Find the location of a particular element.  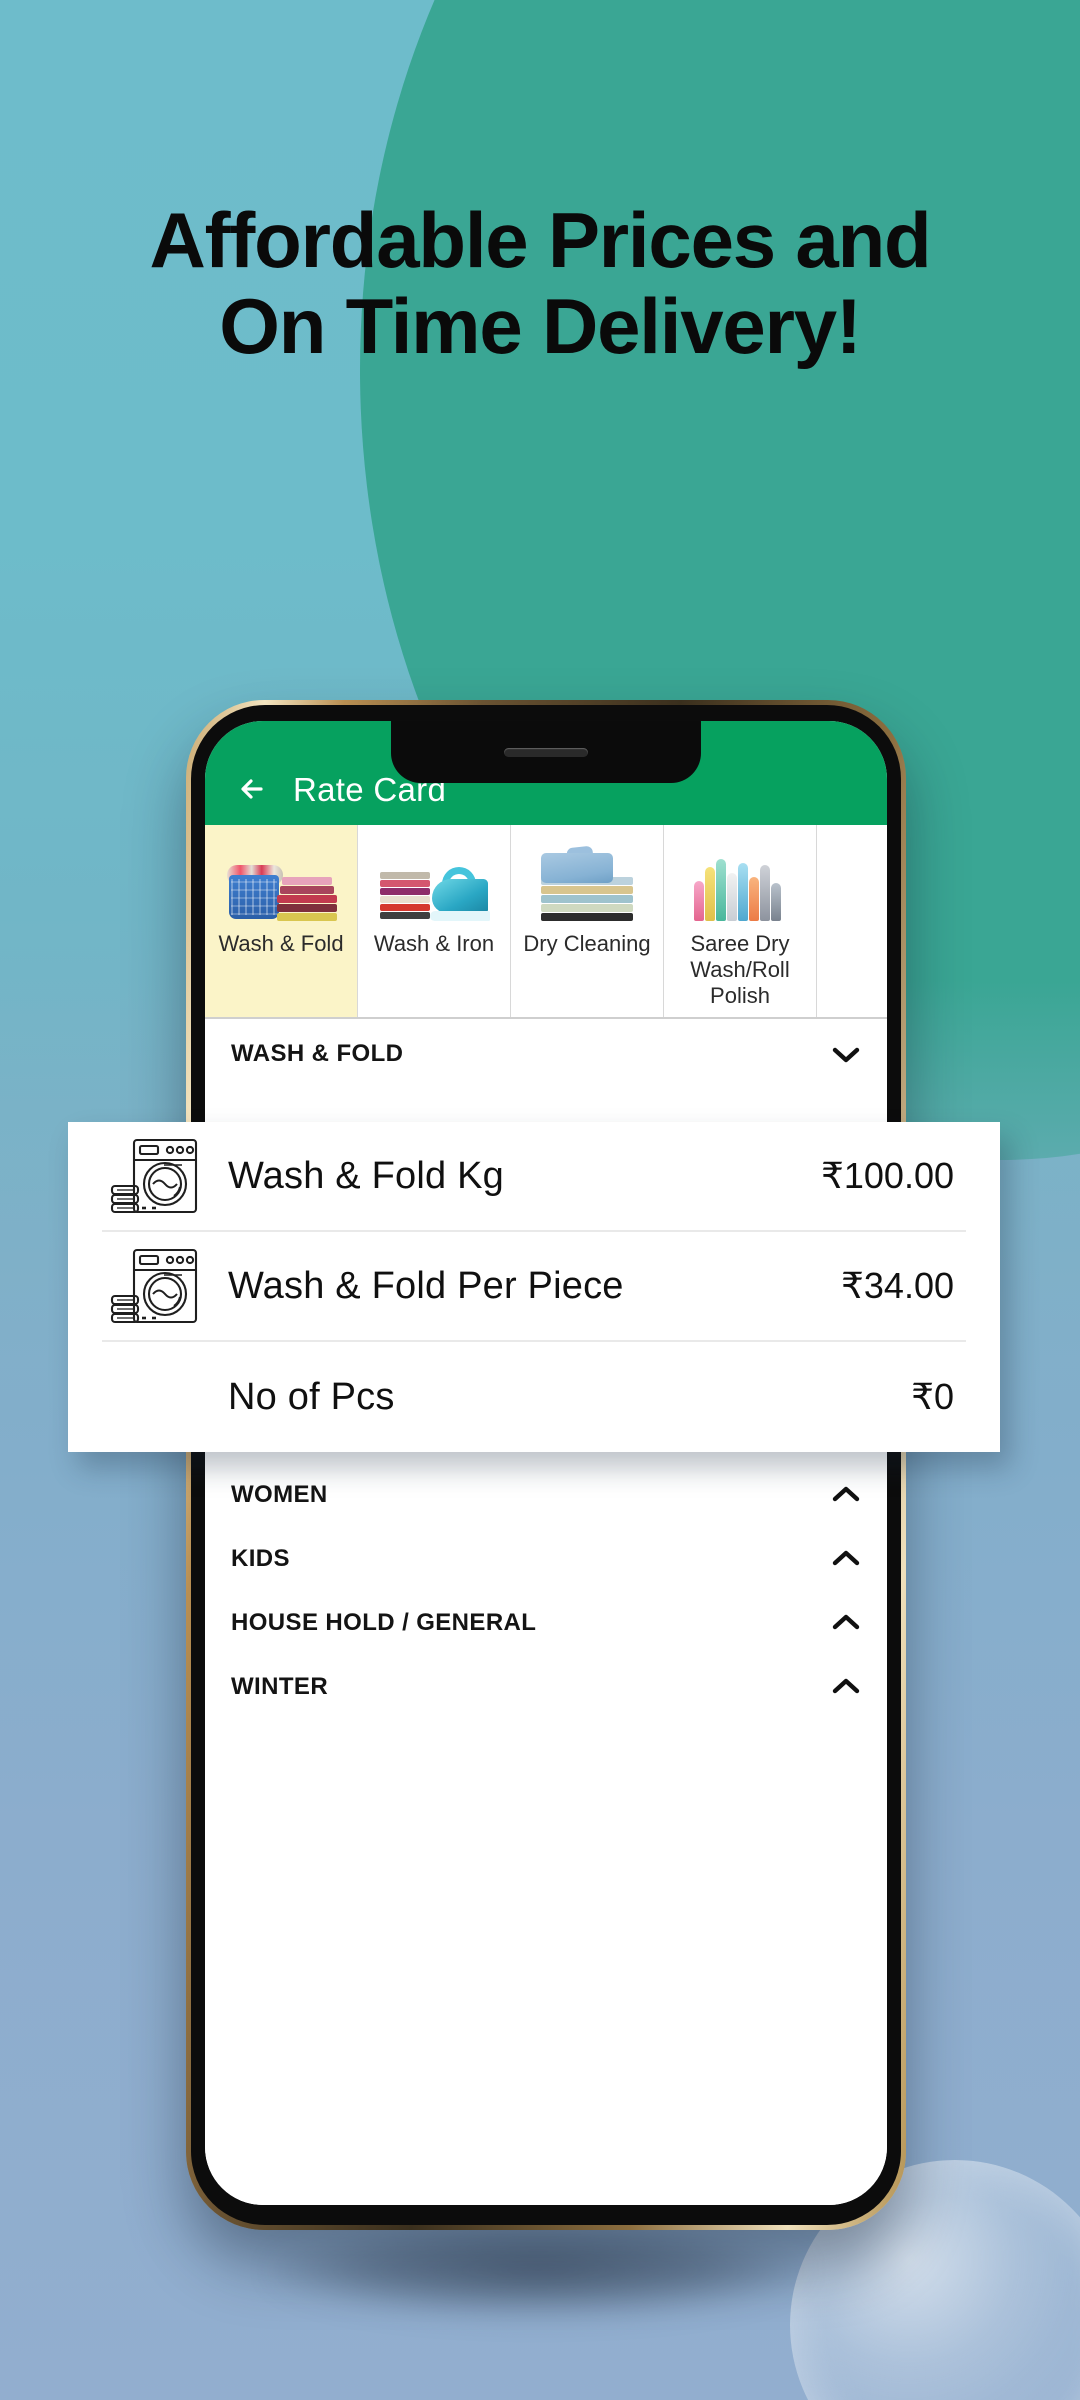

chevron-down-icon is located at coordinates (846, 1055).